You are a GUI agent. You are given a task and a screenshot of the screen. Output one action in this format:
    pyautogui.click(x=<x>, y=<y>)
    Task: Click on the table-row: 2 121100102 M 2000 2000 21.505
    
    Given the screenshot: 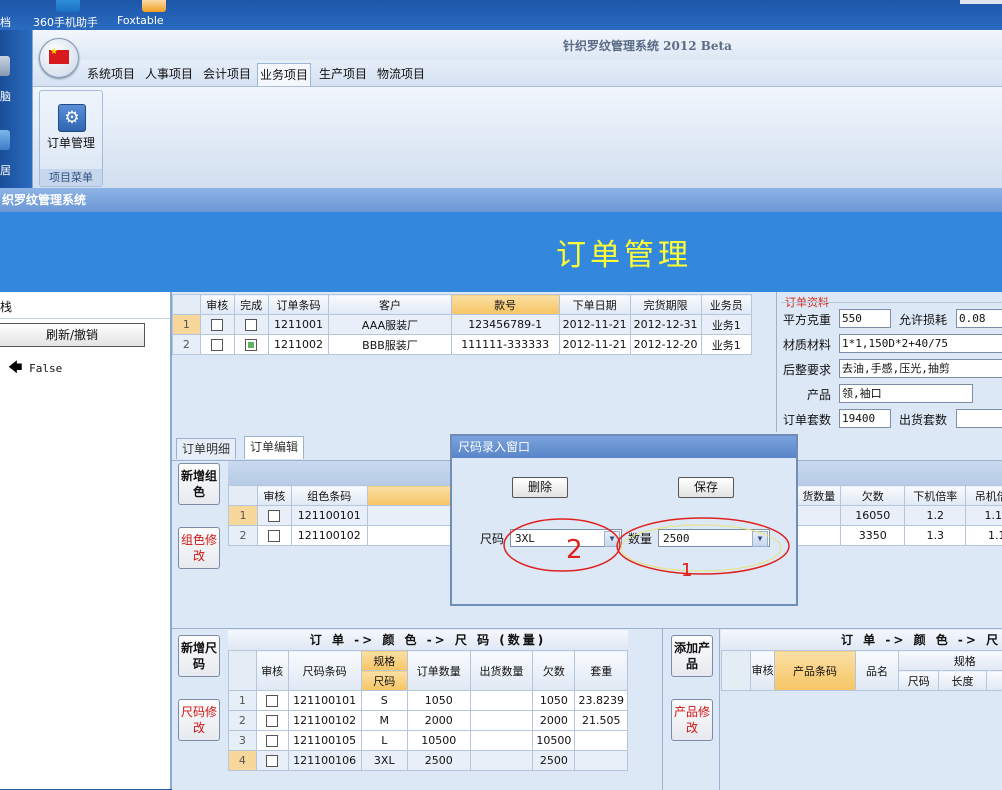 What is the action you would take?
    pyautogui.click(x=428, y=721)
    